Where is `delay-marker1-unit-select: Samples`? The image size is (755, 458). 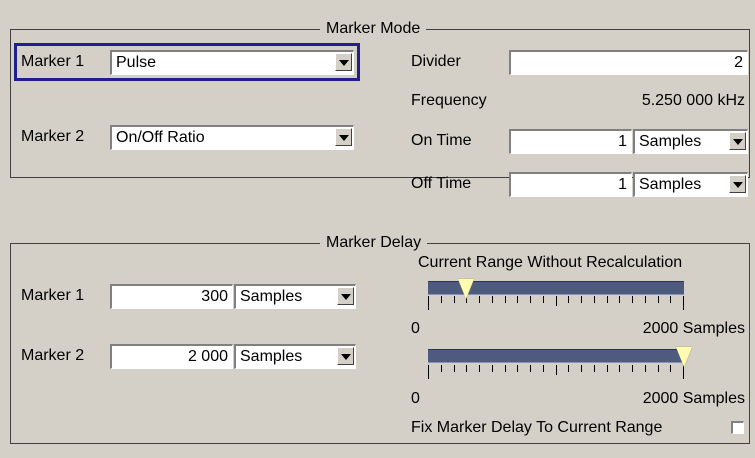 delay-marker1-unit-select: Samples is located at coordinates (295, 296).